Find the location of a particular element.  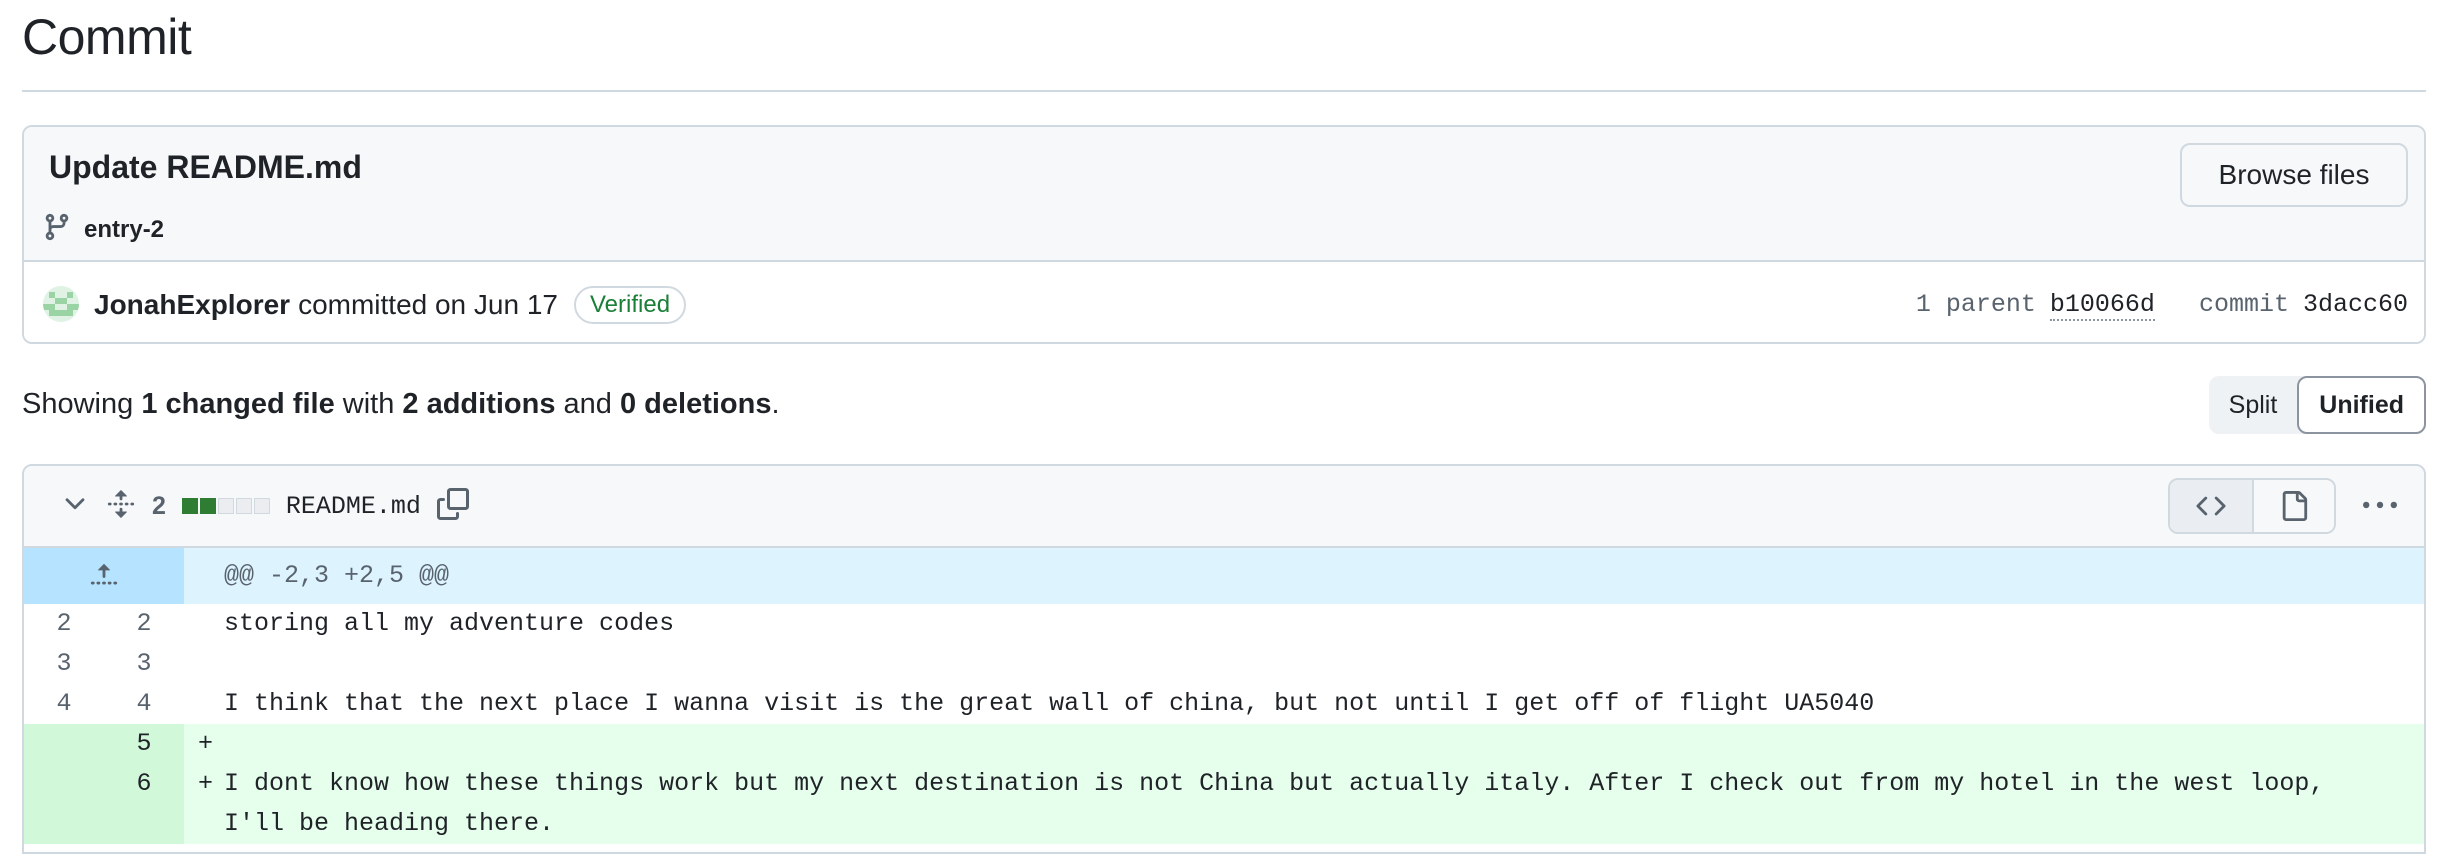

file-icon is located at coordinates (2293, 506).